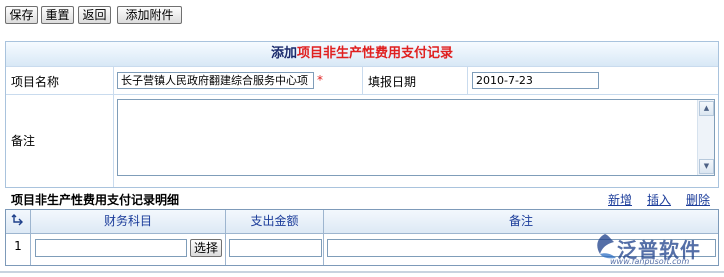  Describe the element at coordinates (23, 141) in the screenshot. I see `remark-label: 备注` at that location.